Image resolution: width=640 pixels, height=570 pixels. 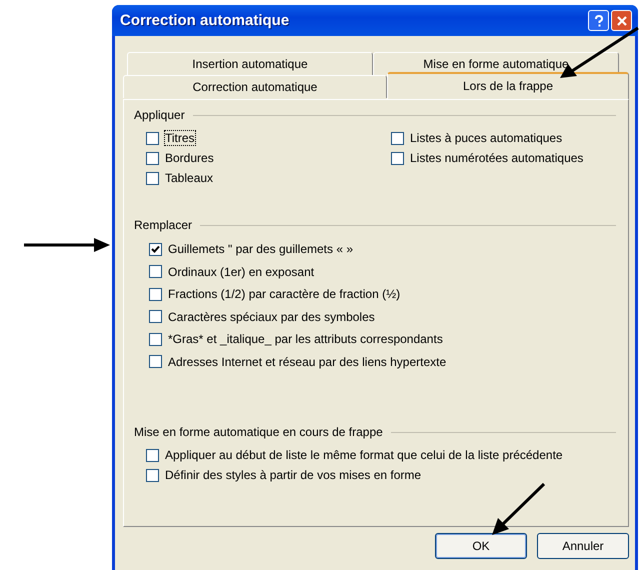 What do you see at coordinates (583, 546) in the screenshot?
I see `dialog-button: Annuler` at bounding box center [583, 546].